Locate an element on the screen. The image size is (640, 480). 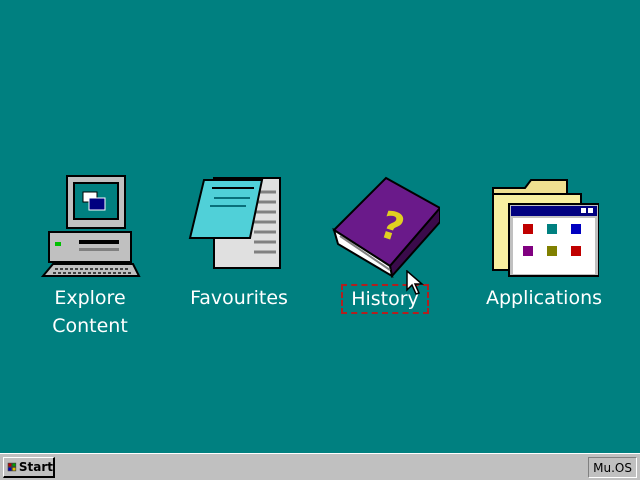
computer-icon is located at coordinates (90, 226).